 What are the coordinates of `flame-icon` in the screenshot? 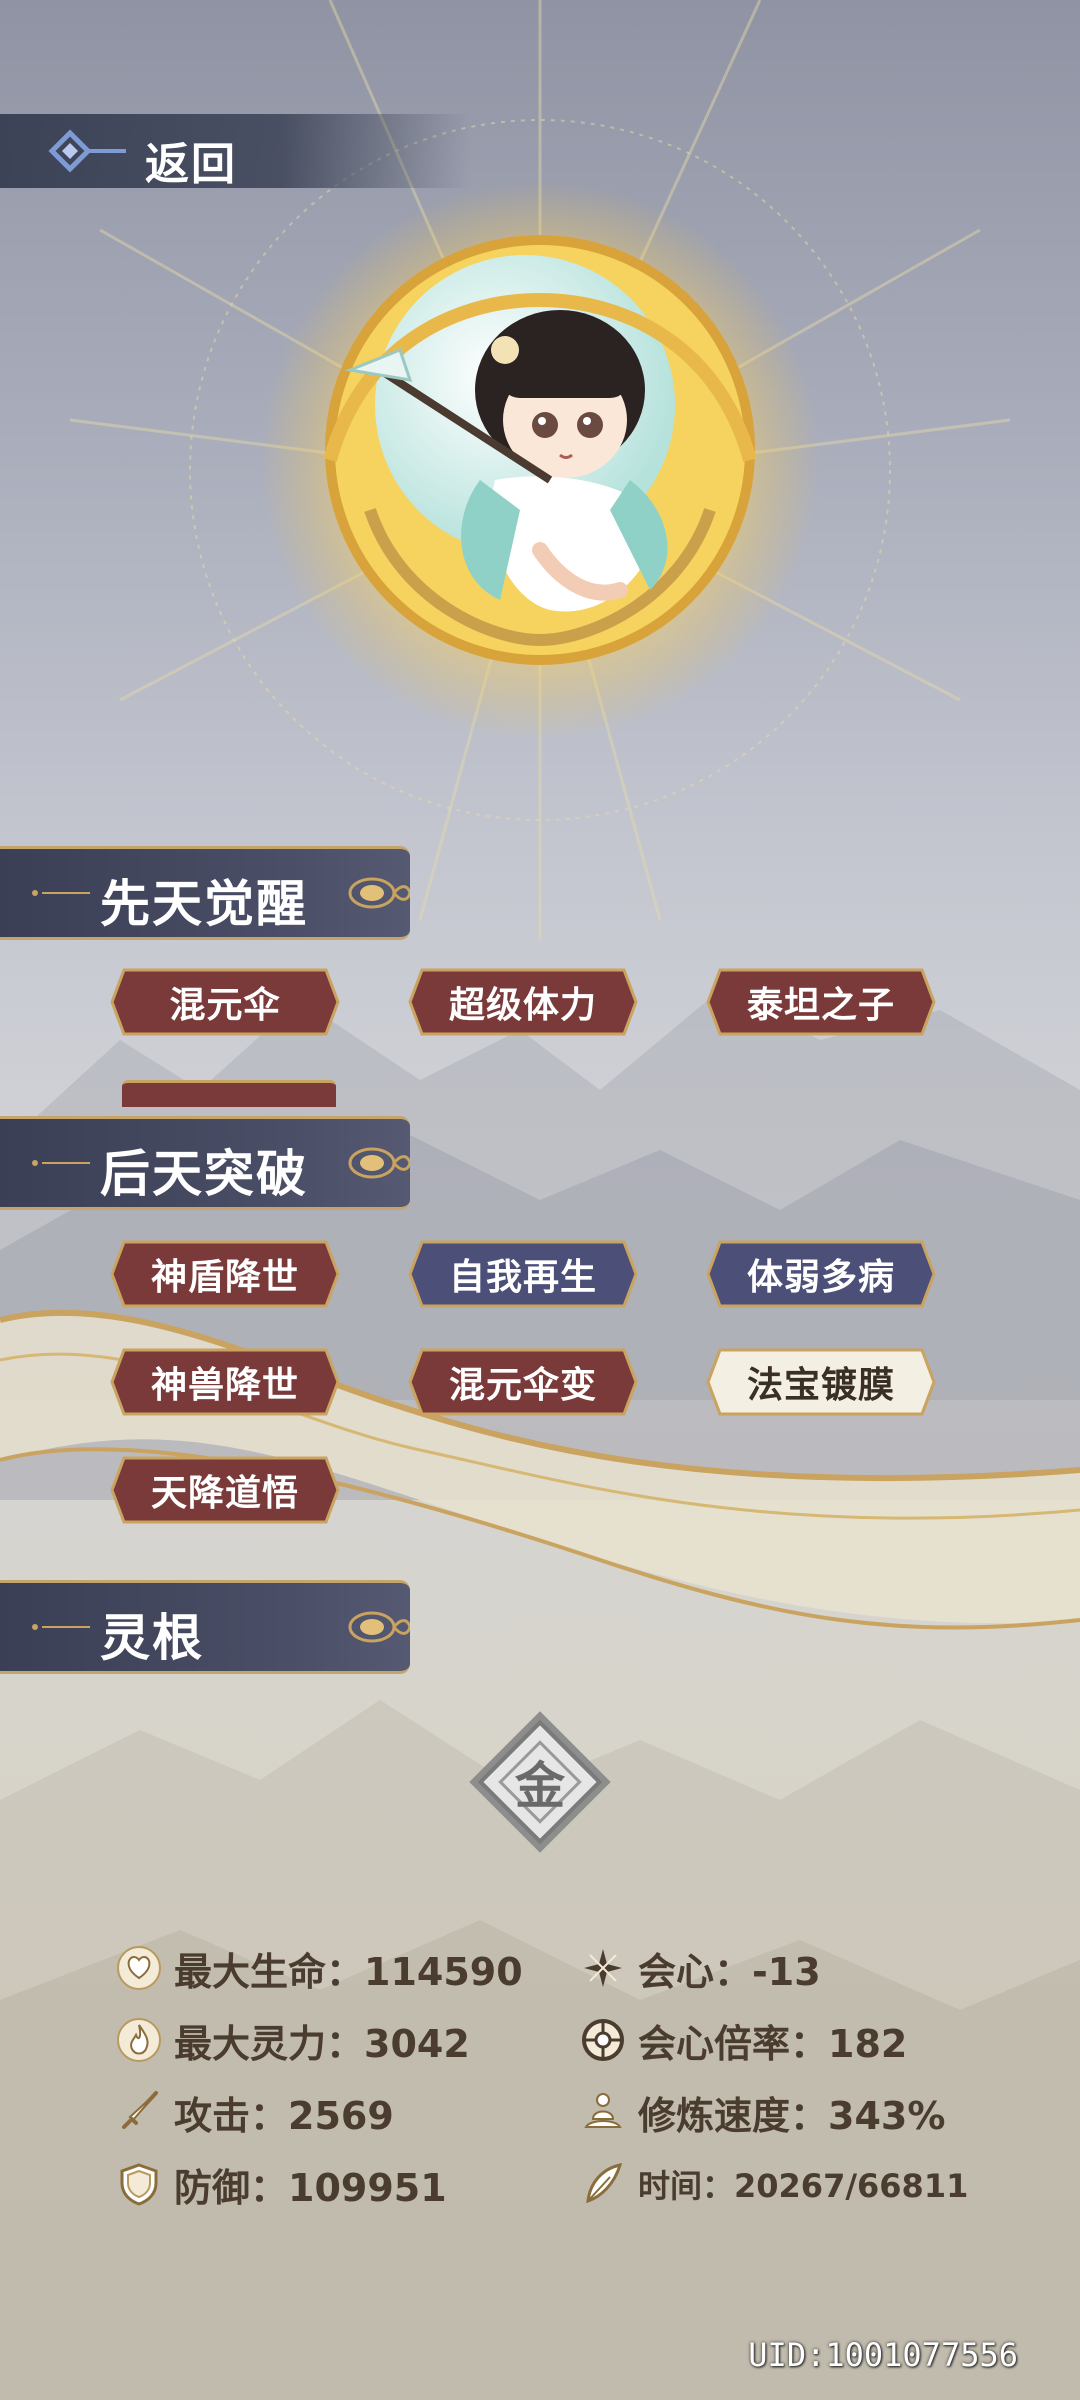 It's located at (139, 2040).